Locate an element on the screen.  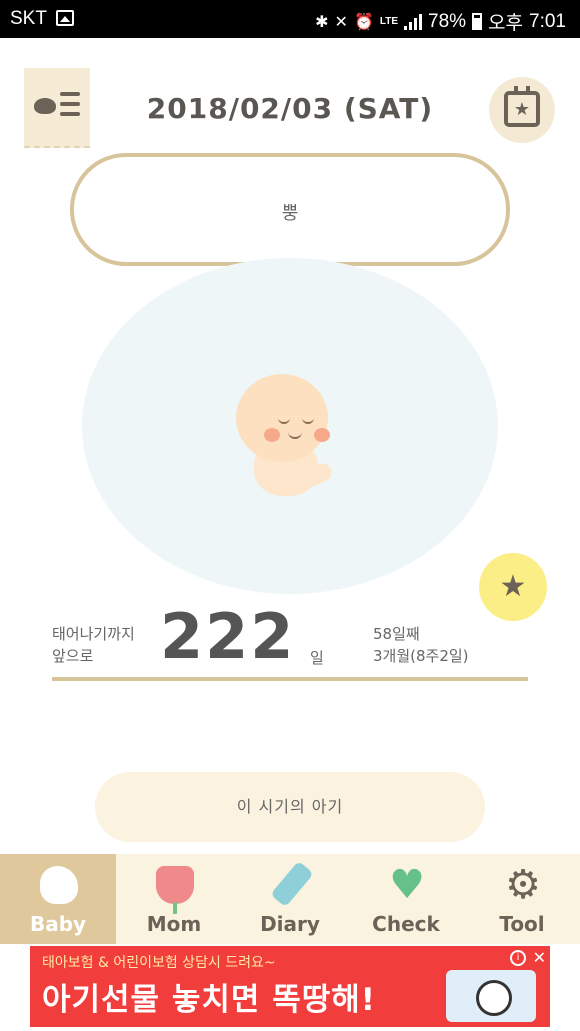
speech-bubble-text: 뿡 is located at coordinates (290, 213).